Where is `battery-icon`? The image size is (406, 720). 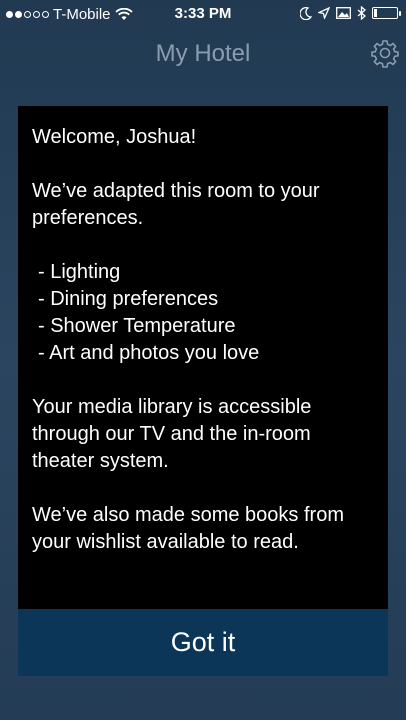
battery-icon is located at coordinates (386, 13).